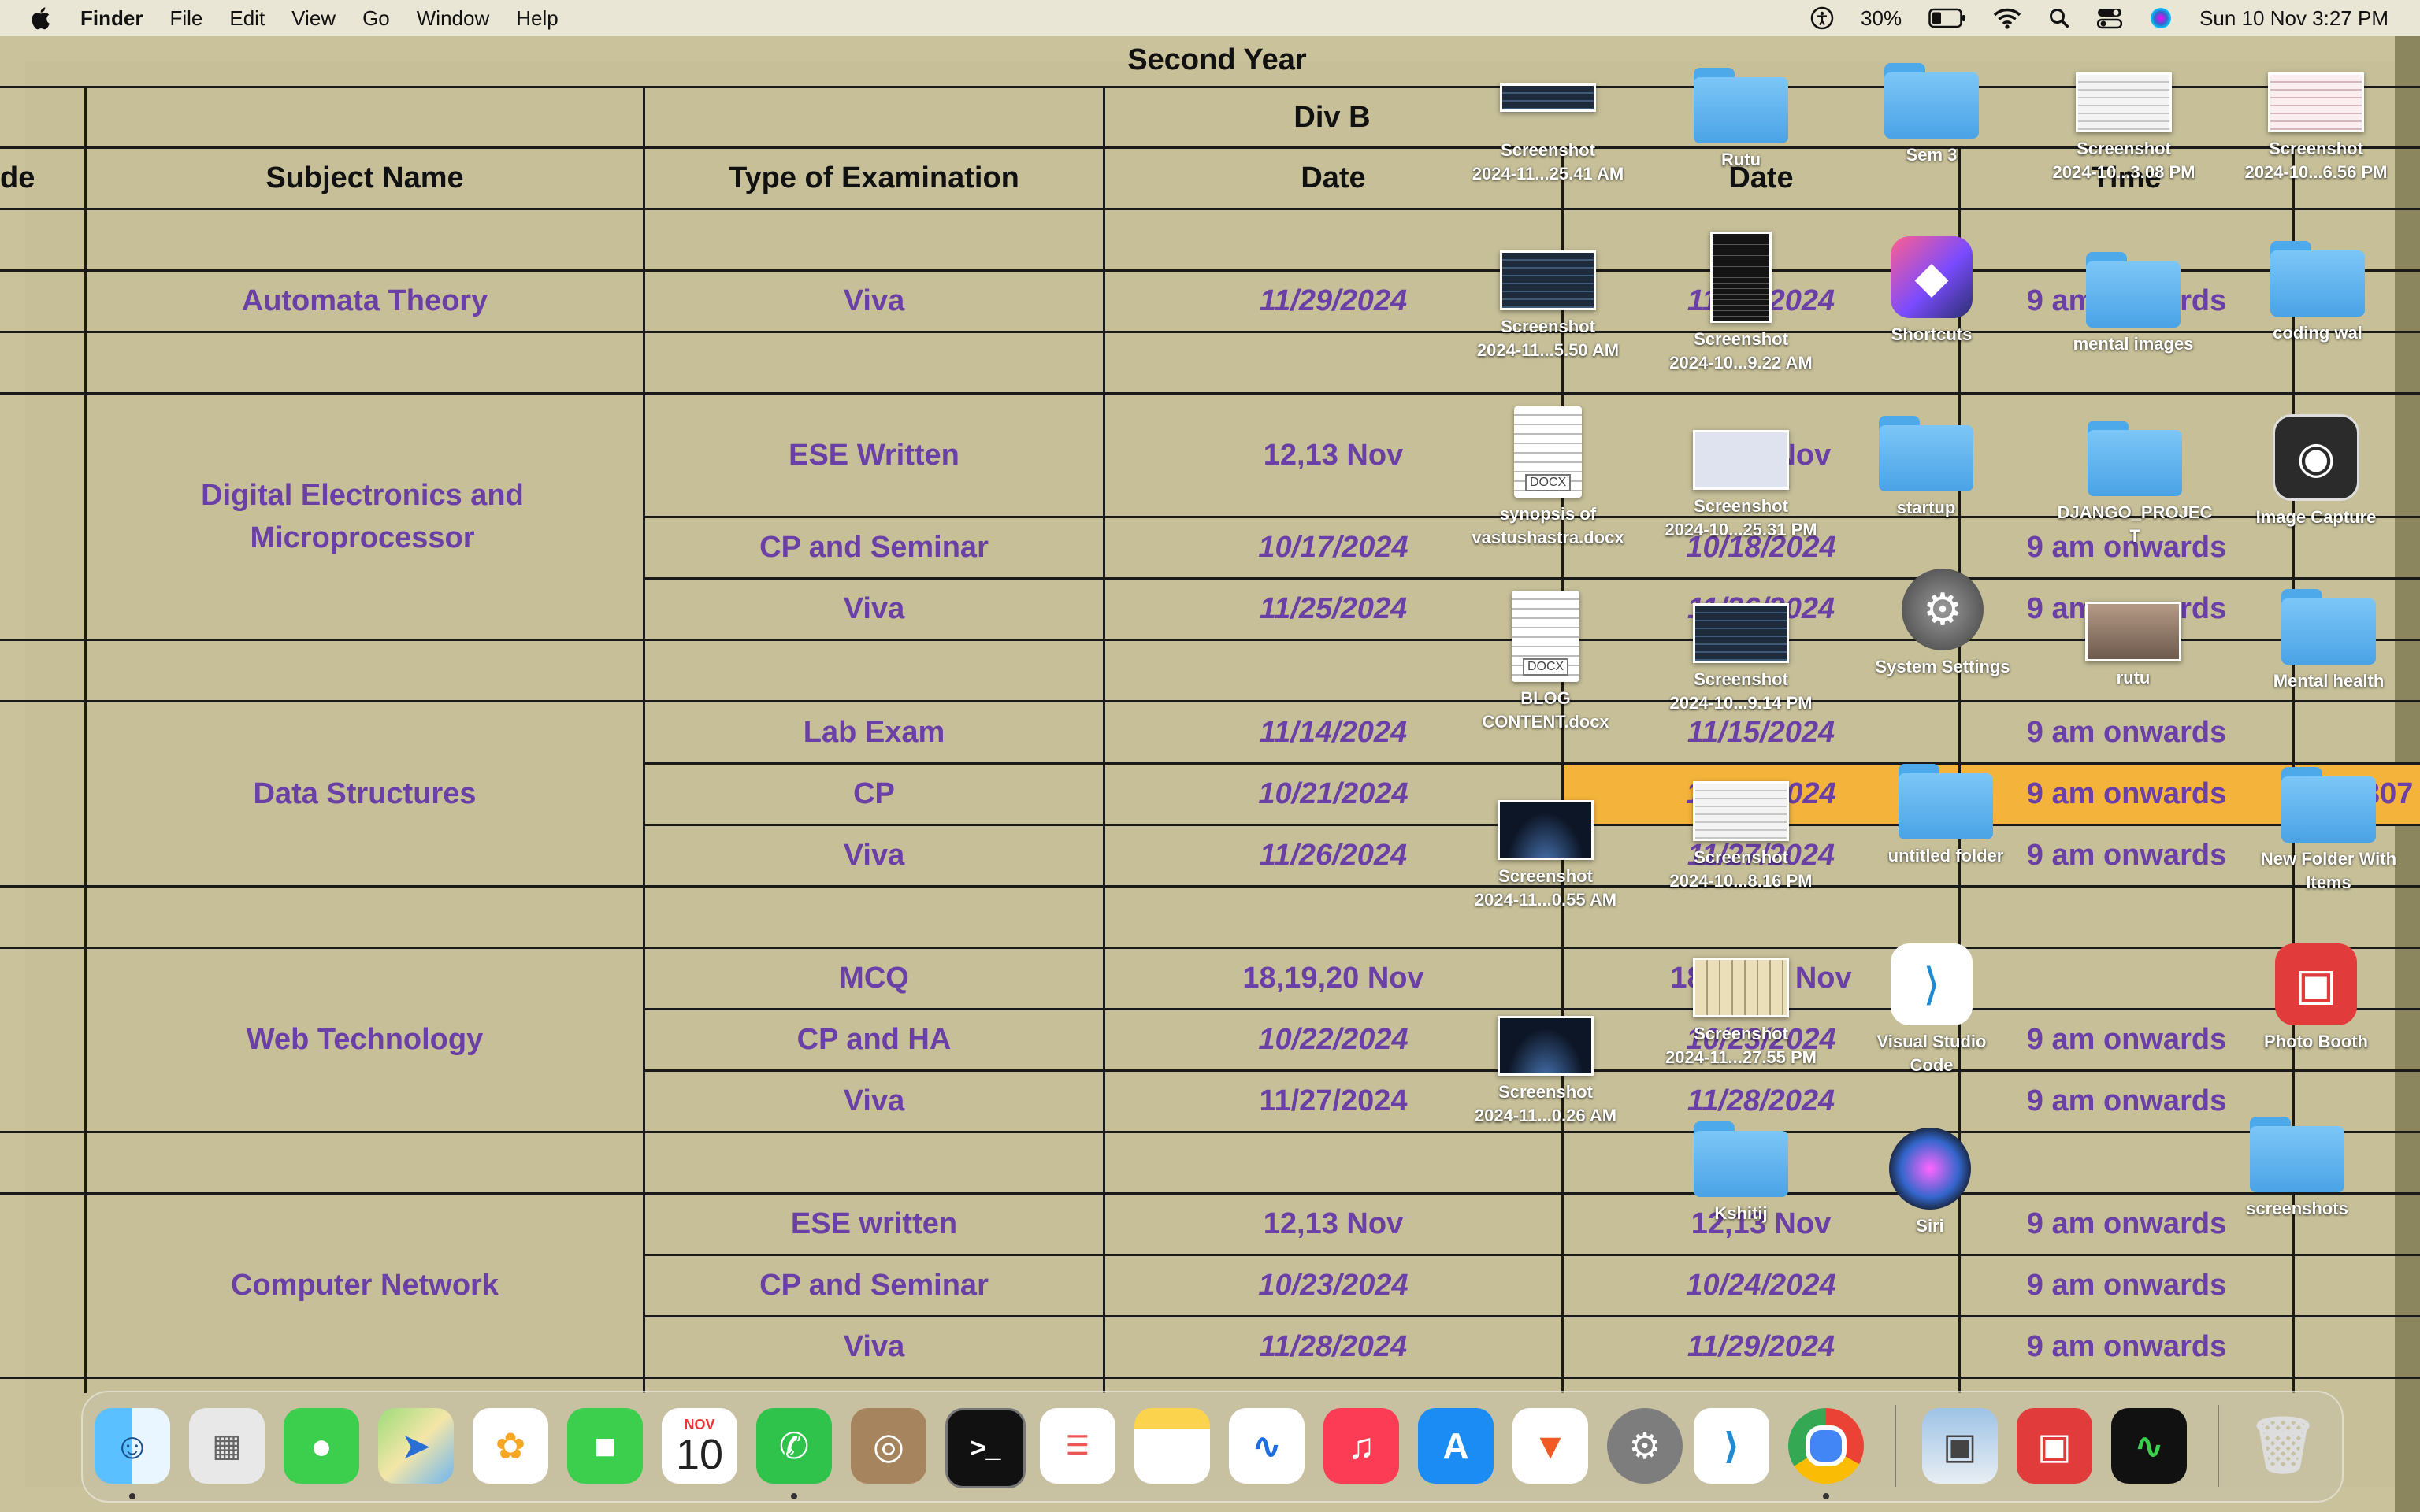  I want to click on dock-launchpad-icon: ▦, so click(227, 1446).